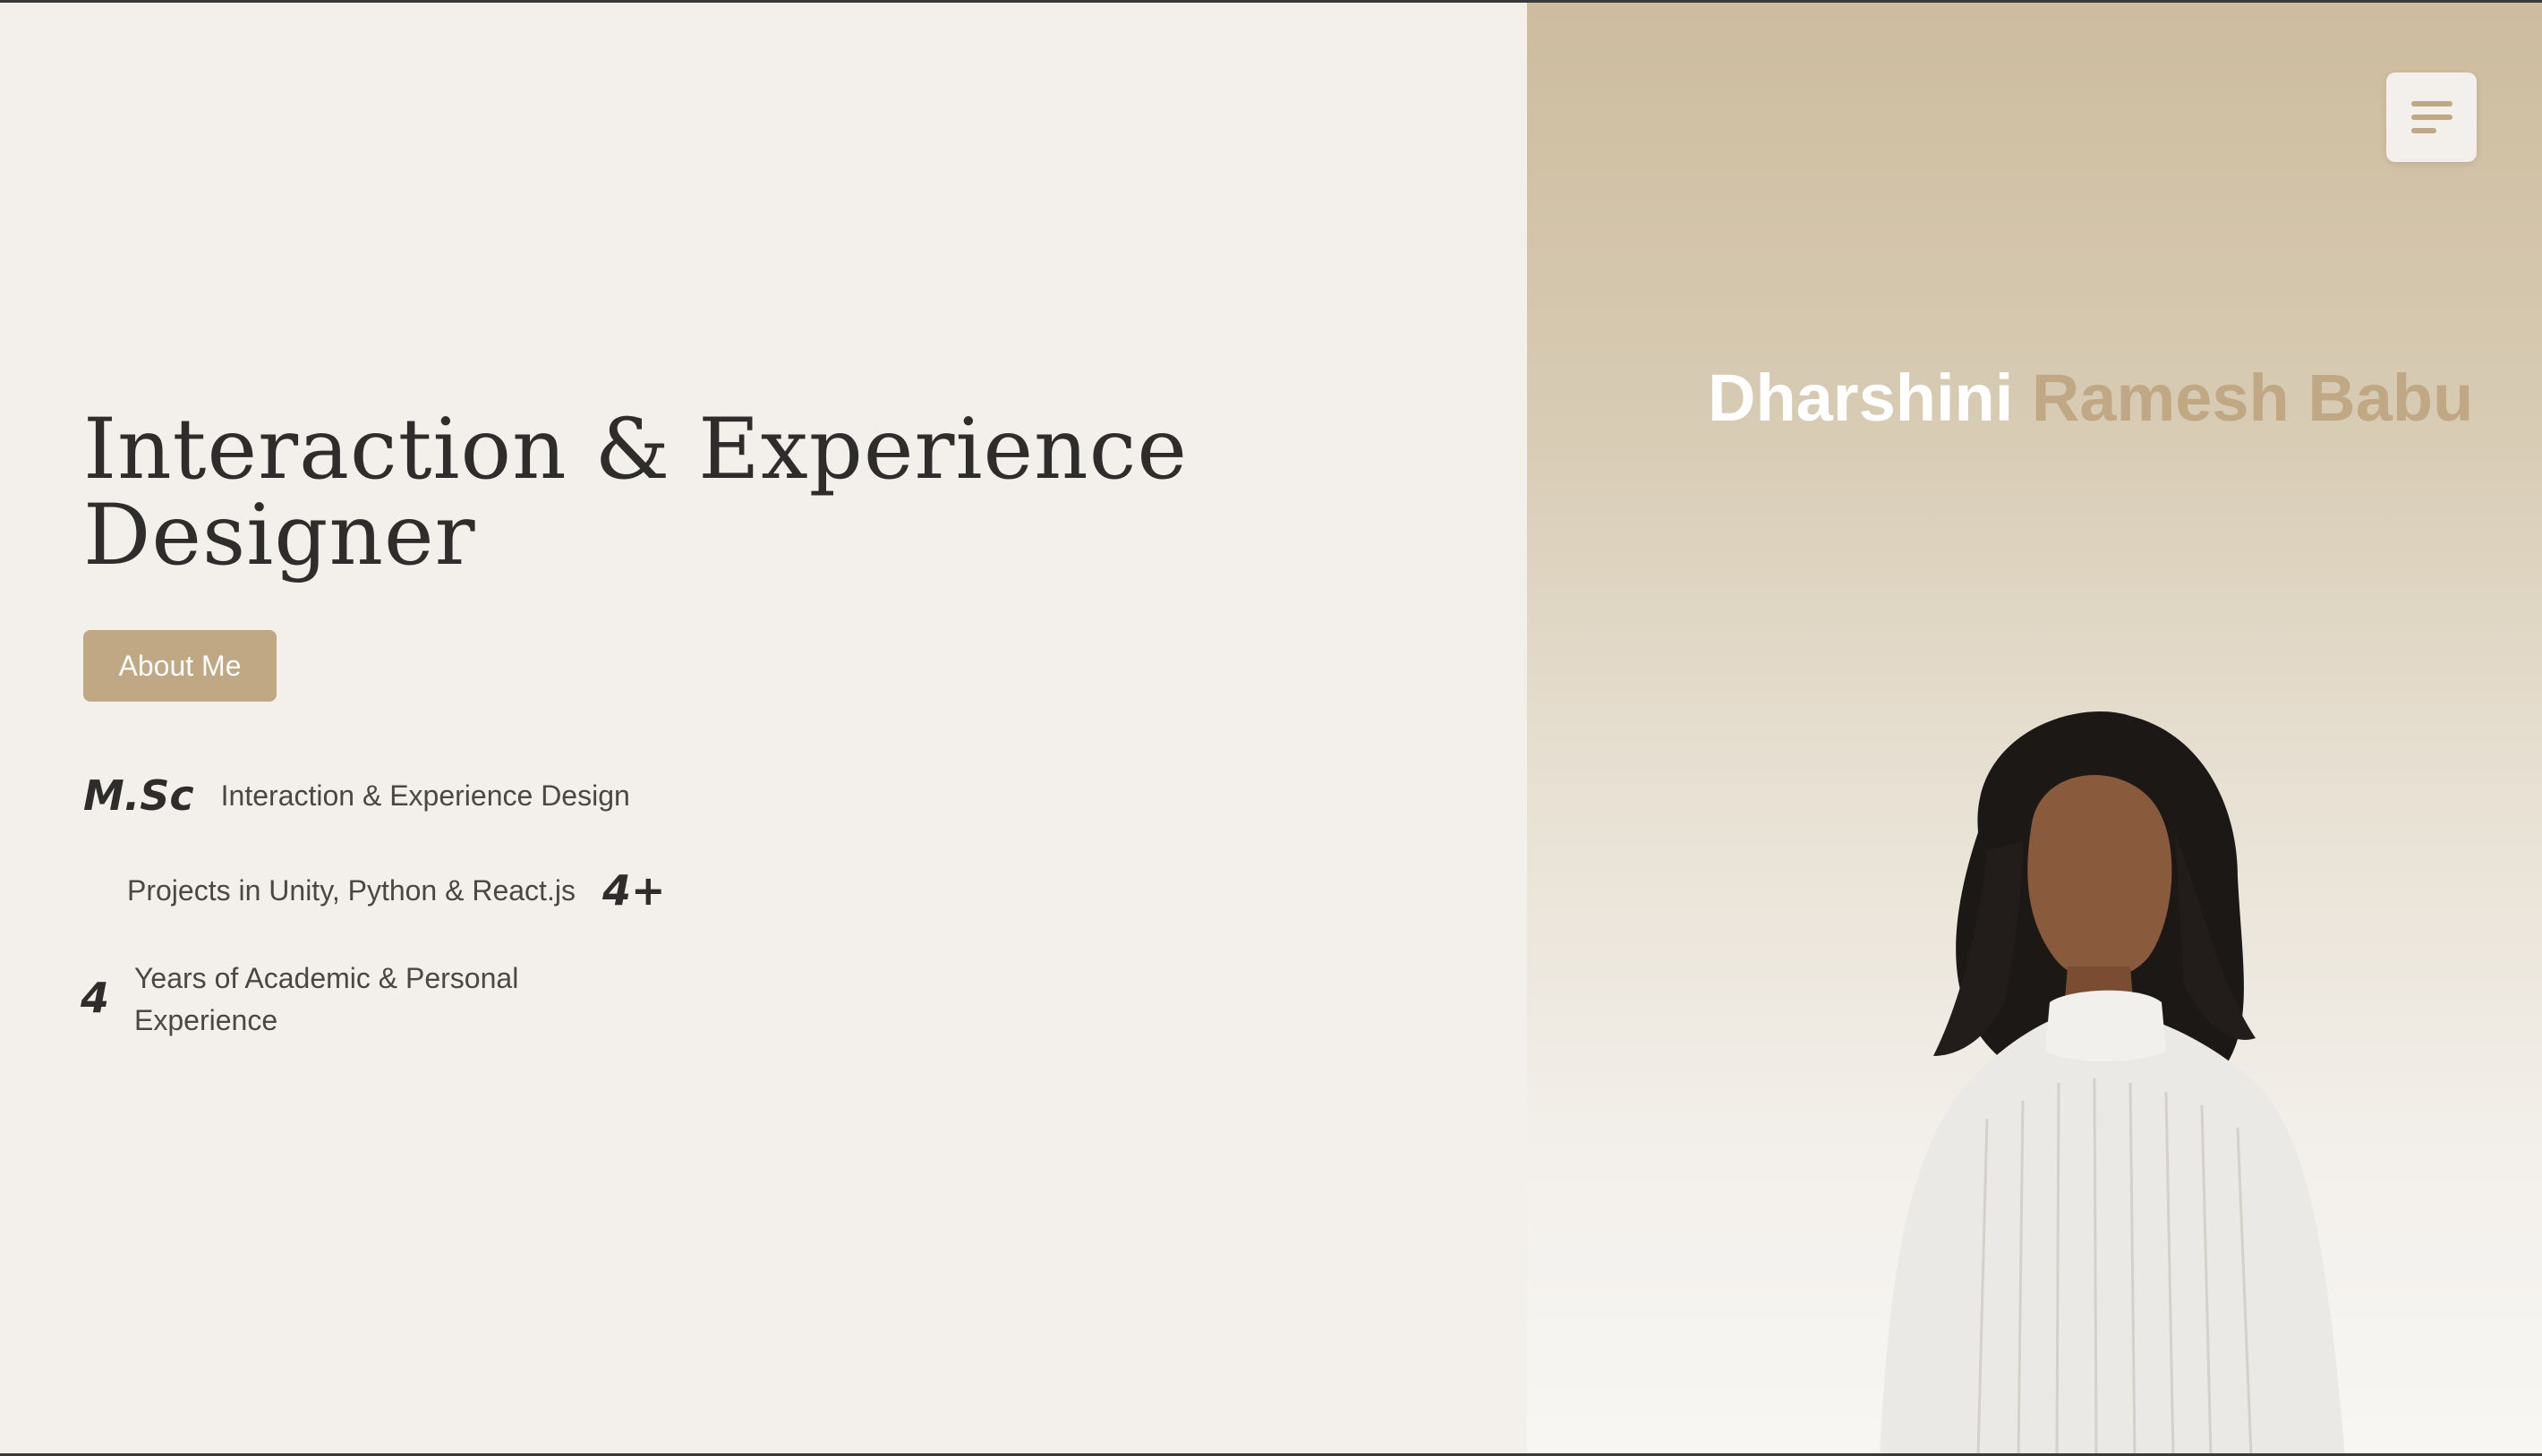 This screenshot has width=2542, height=1456. I want to click on hamburger-menu-icon, so click(2431, 117).